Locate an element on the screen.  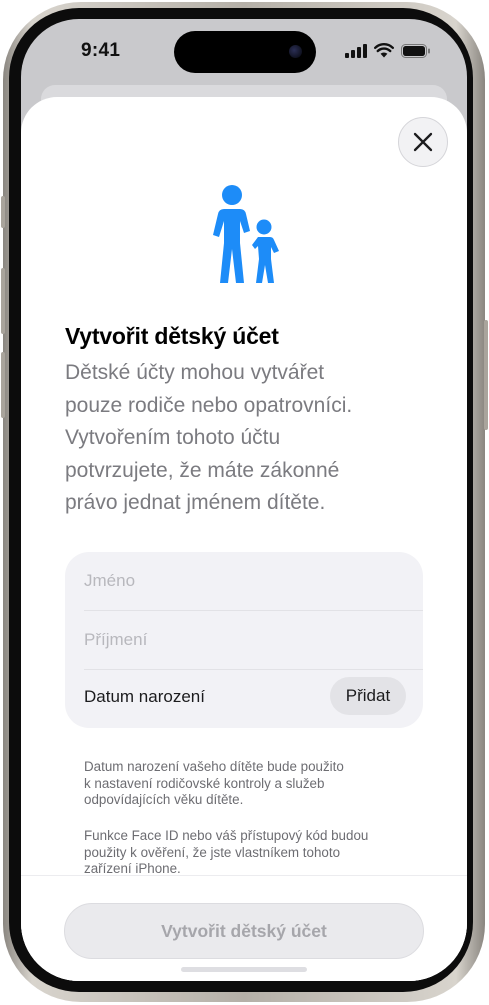
child-info-form: Datum narození Přidat is located at coordinates (244, 640).